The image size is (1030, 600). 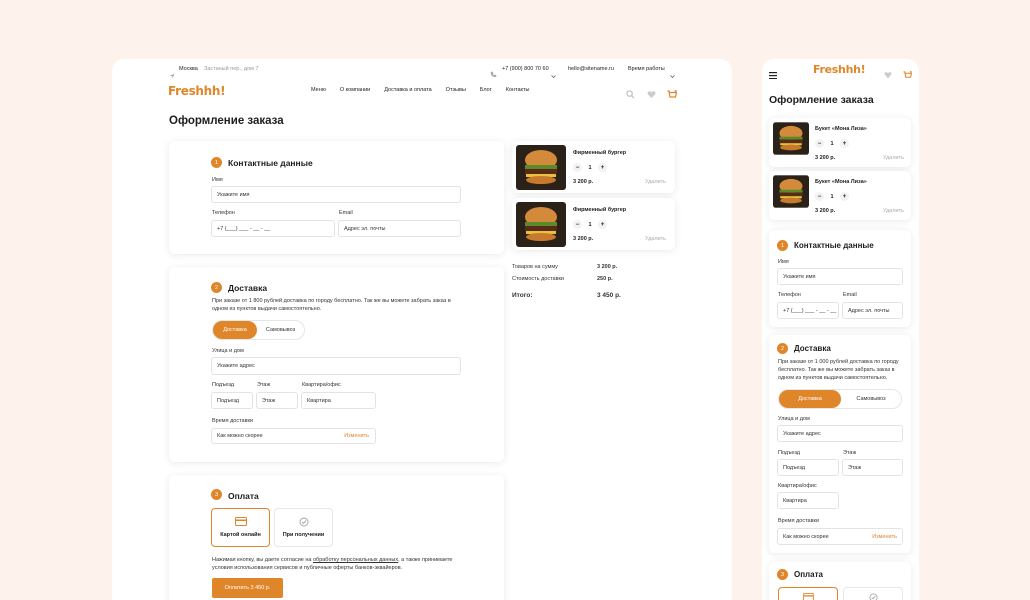 I want to click on pay-on-receipt, so click(x=873, y=593).